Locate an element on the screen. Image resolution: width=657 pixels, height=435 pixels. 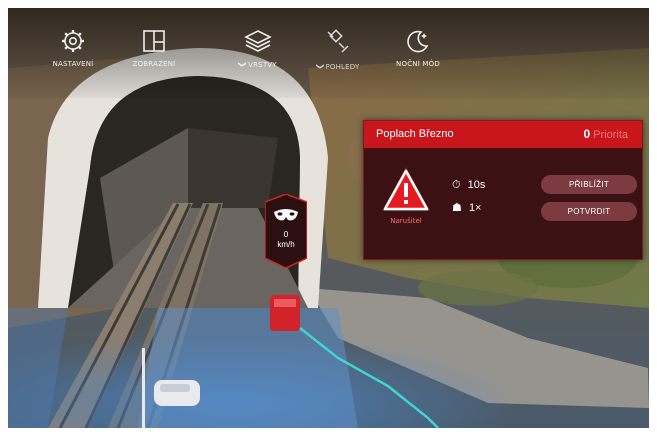
zoom-in-button: PŘIBLÍŽIT is located at coordinates (589, 184).